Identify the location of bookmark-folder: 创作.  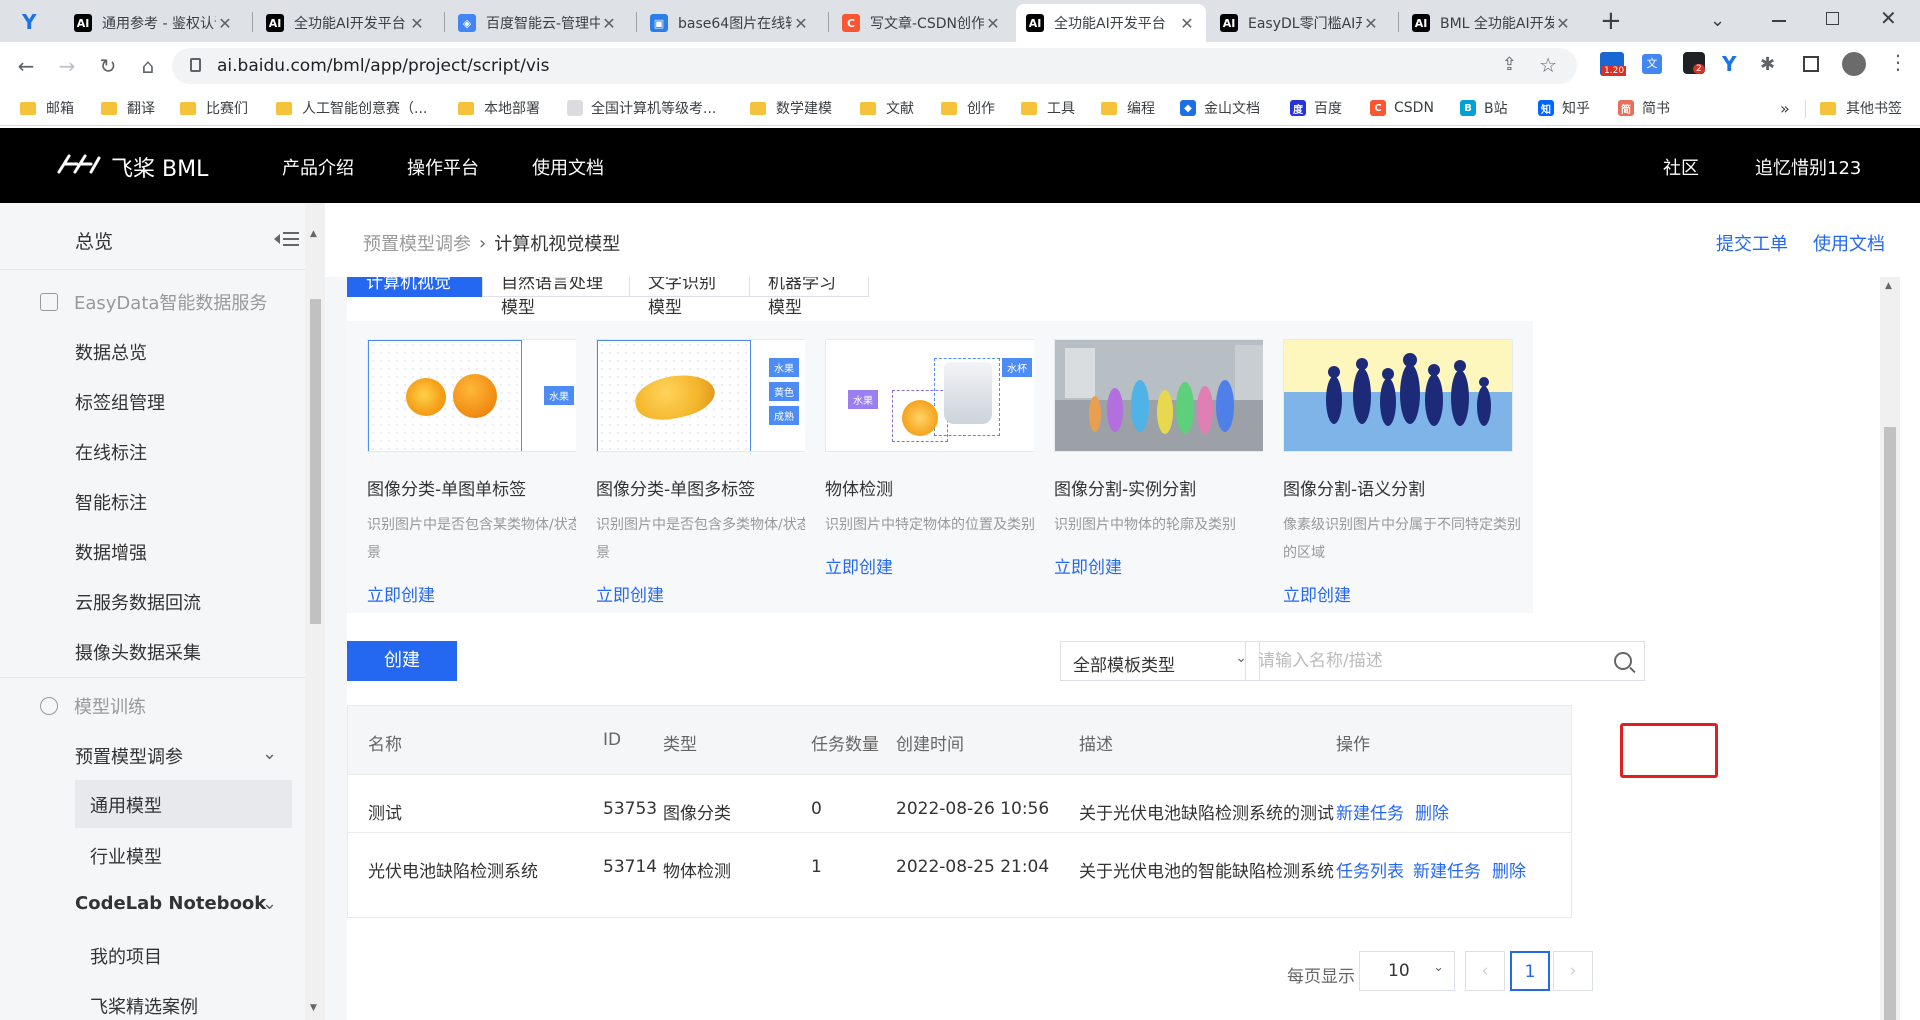
(968, 108).